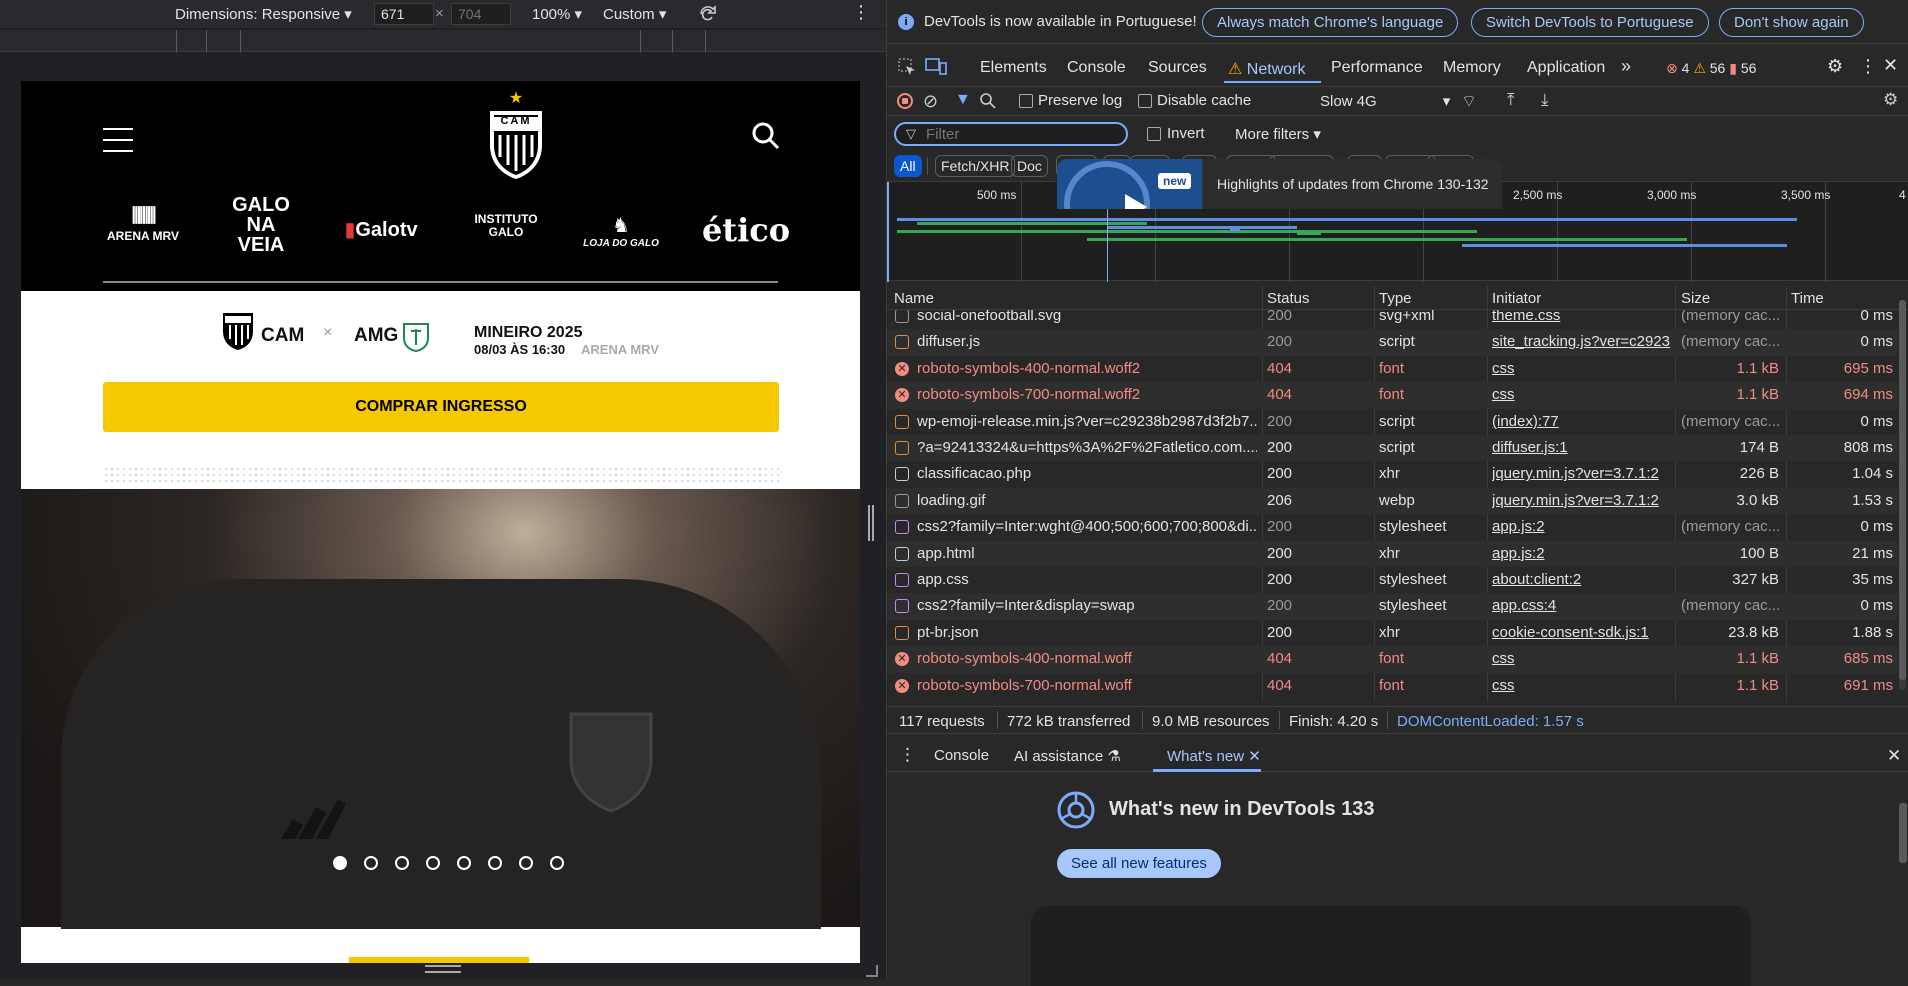 This screenshot has width=1908, height=986. Describe the element at coordinates (1868, 66) in the screenshot. I see `customize-menu-icon: ⋮` at that location.